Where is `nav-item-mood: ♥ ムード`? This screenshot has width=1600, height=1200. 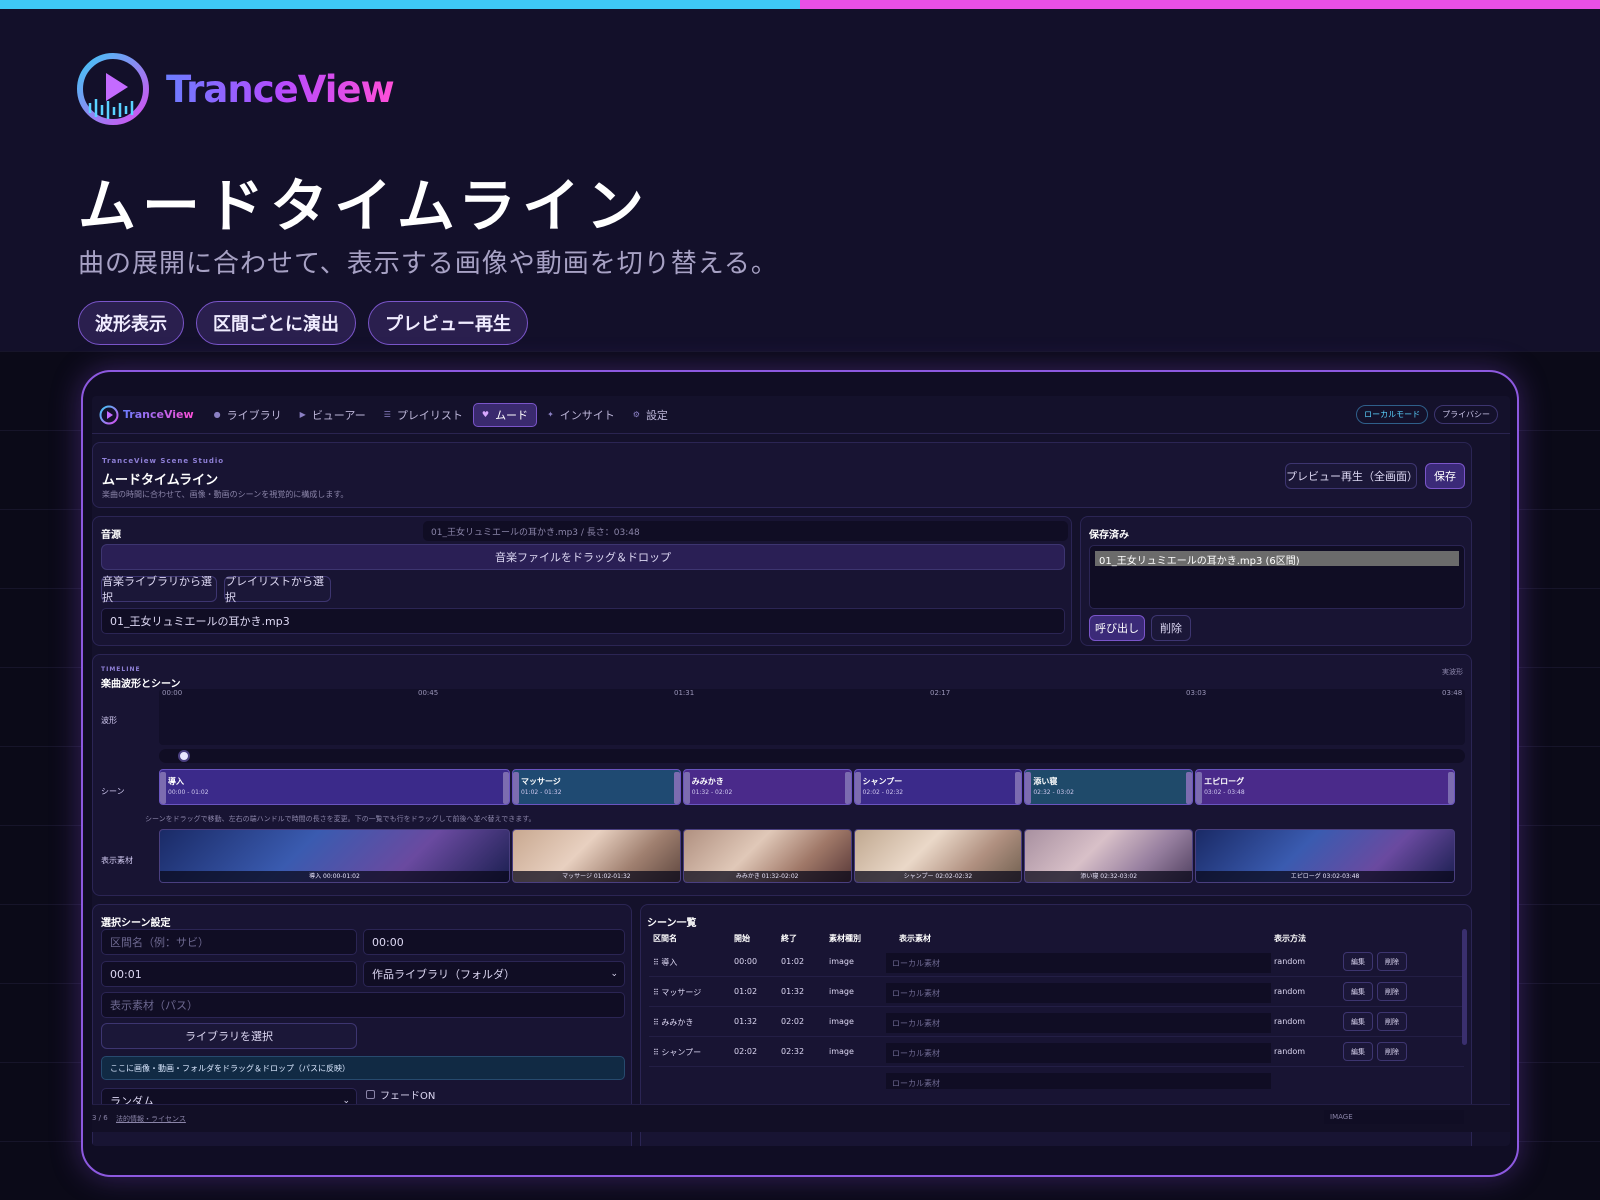 nav-item-mood: ♥ ムード is located at coordinates (505, 414).